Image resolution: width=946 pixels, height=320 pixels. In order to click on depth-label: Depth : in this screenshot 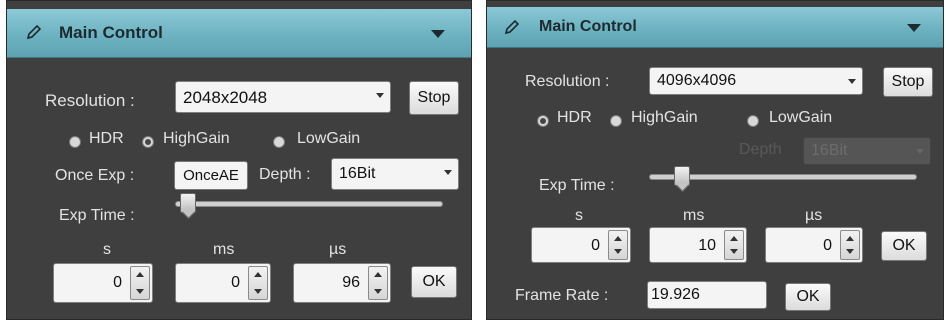, I will do `click(285, 174)`.